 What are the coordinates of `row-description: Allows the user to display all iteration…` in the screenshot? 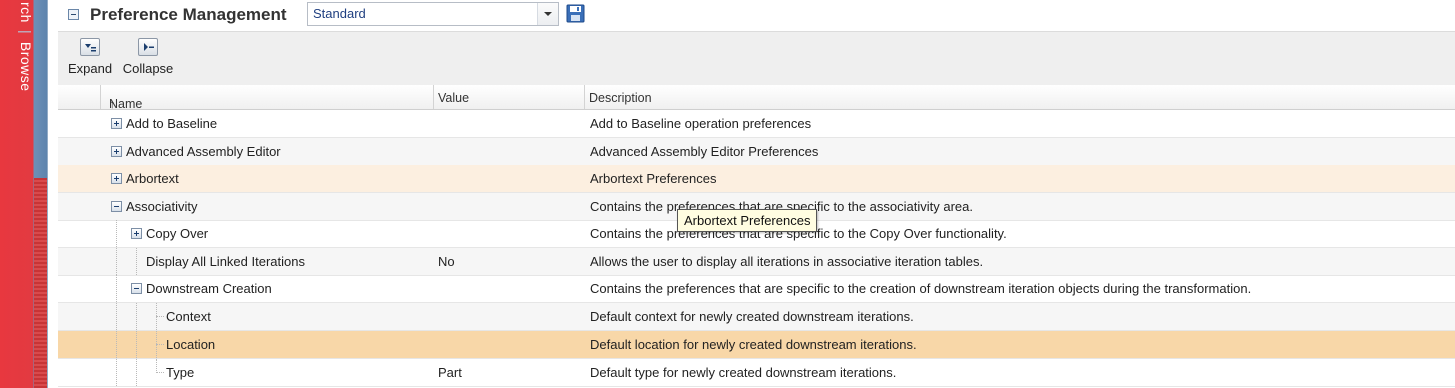 It's located at (787, 261).